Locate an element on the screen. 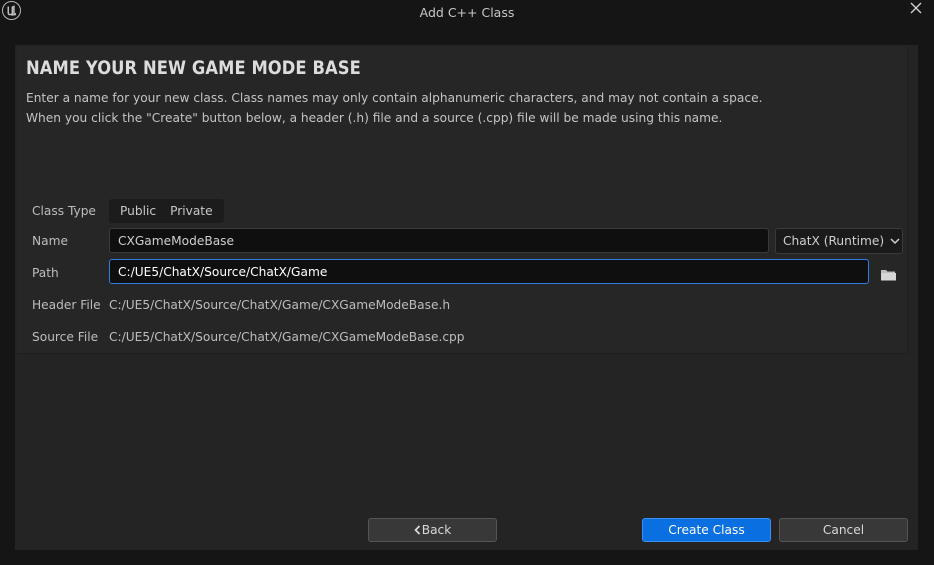 The height and width of the screenshot is (565, 934). window-title: Add C++ Class is located at coordinates (467, 12).